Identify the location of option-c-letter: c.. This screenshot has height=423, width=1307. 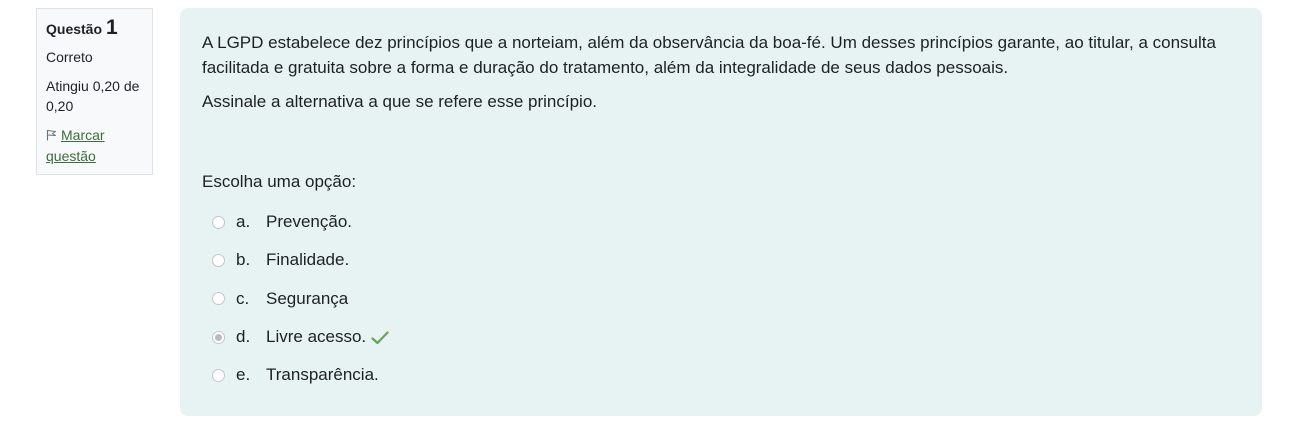
(243, 298).